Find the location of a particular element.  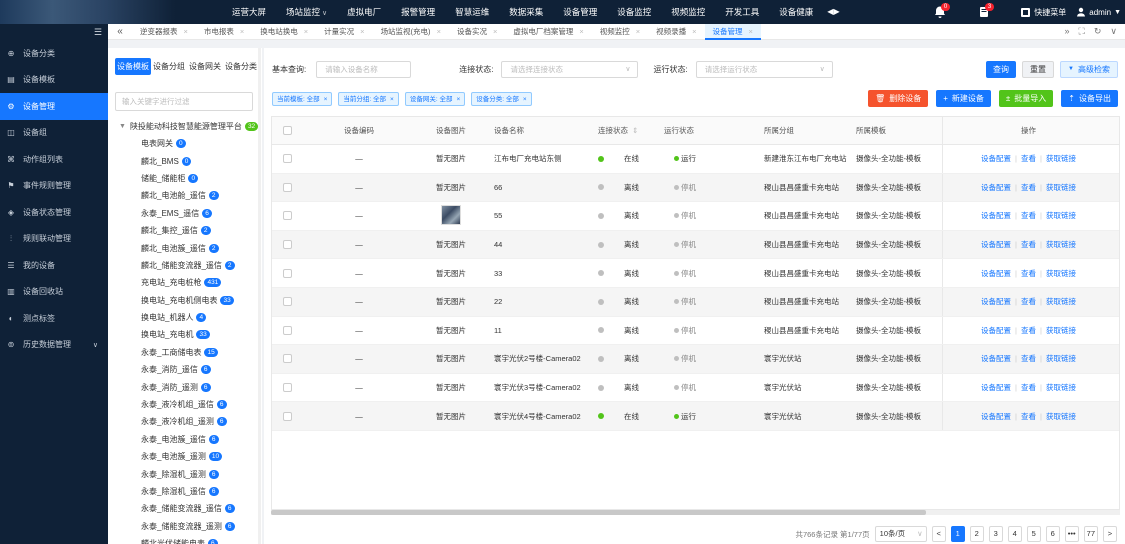

topnav-scroll-arrows: ◀▶ is located at coordinates (833, 12).